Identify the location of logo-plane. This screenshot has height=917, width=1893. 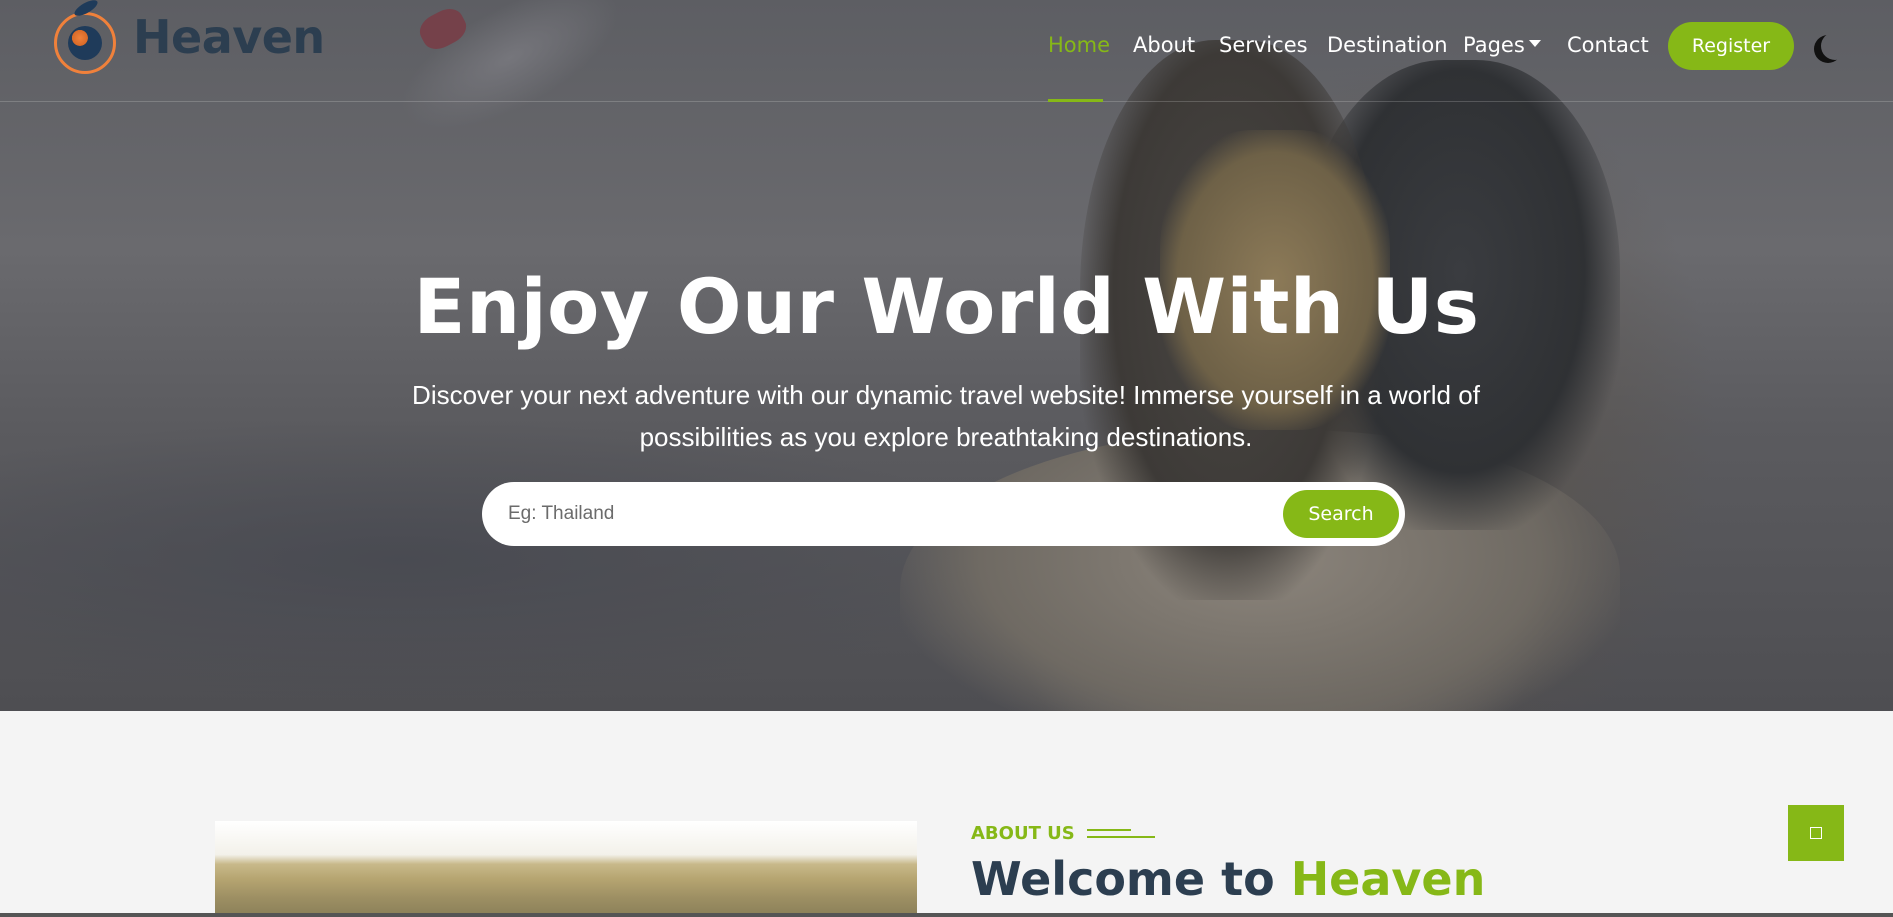
(86, 9).